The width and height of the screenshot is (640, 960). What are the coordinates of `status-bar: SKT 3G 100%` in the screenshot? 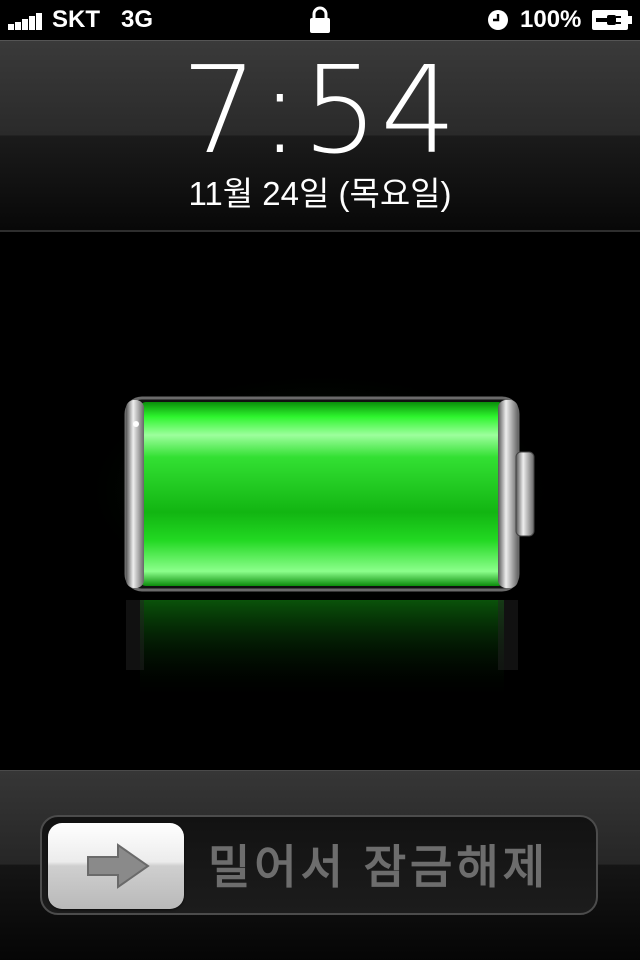 It's located at (320, 20).